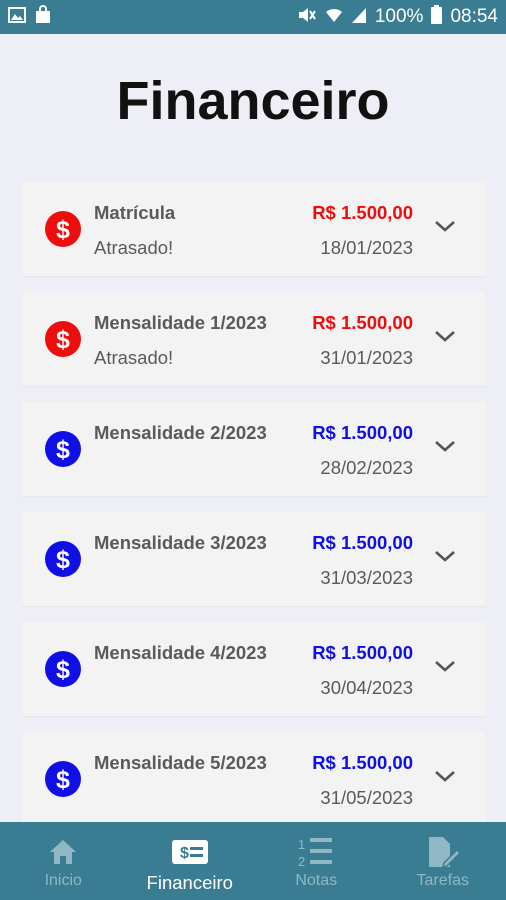 The image size is (506, 900). What do you see at coordinates (399, 16) in the screenshot?
I see `battery-percentage: 100%` at bounding box center [399, 16].